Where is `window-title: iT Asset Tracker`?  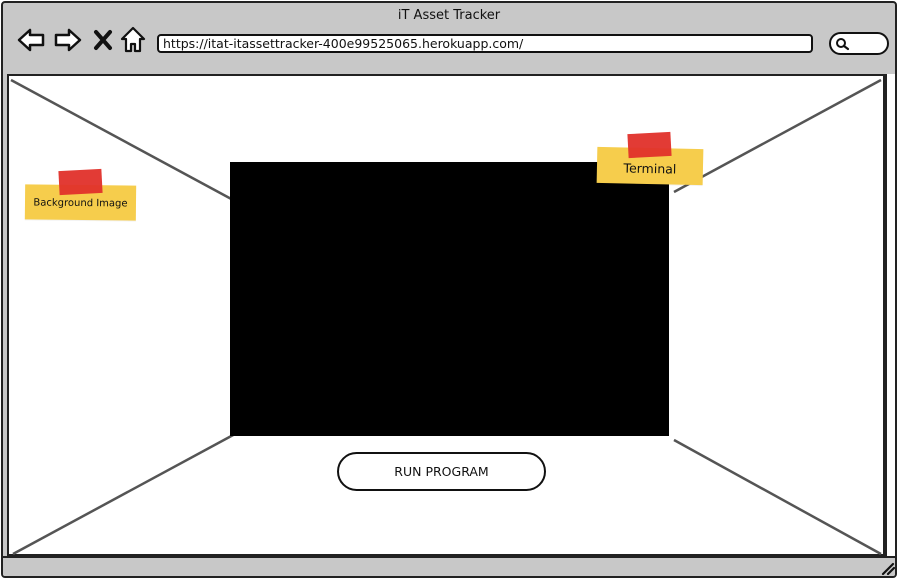
window-title: iT Asset Tracker is located at coordinates (449, 15).